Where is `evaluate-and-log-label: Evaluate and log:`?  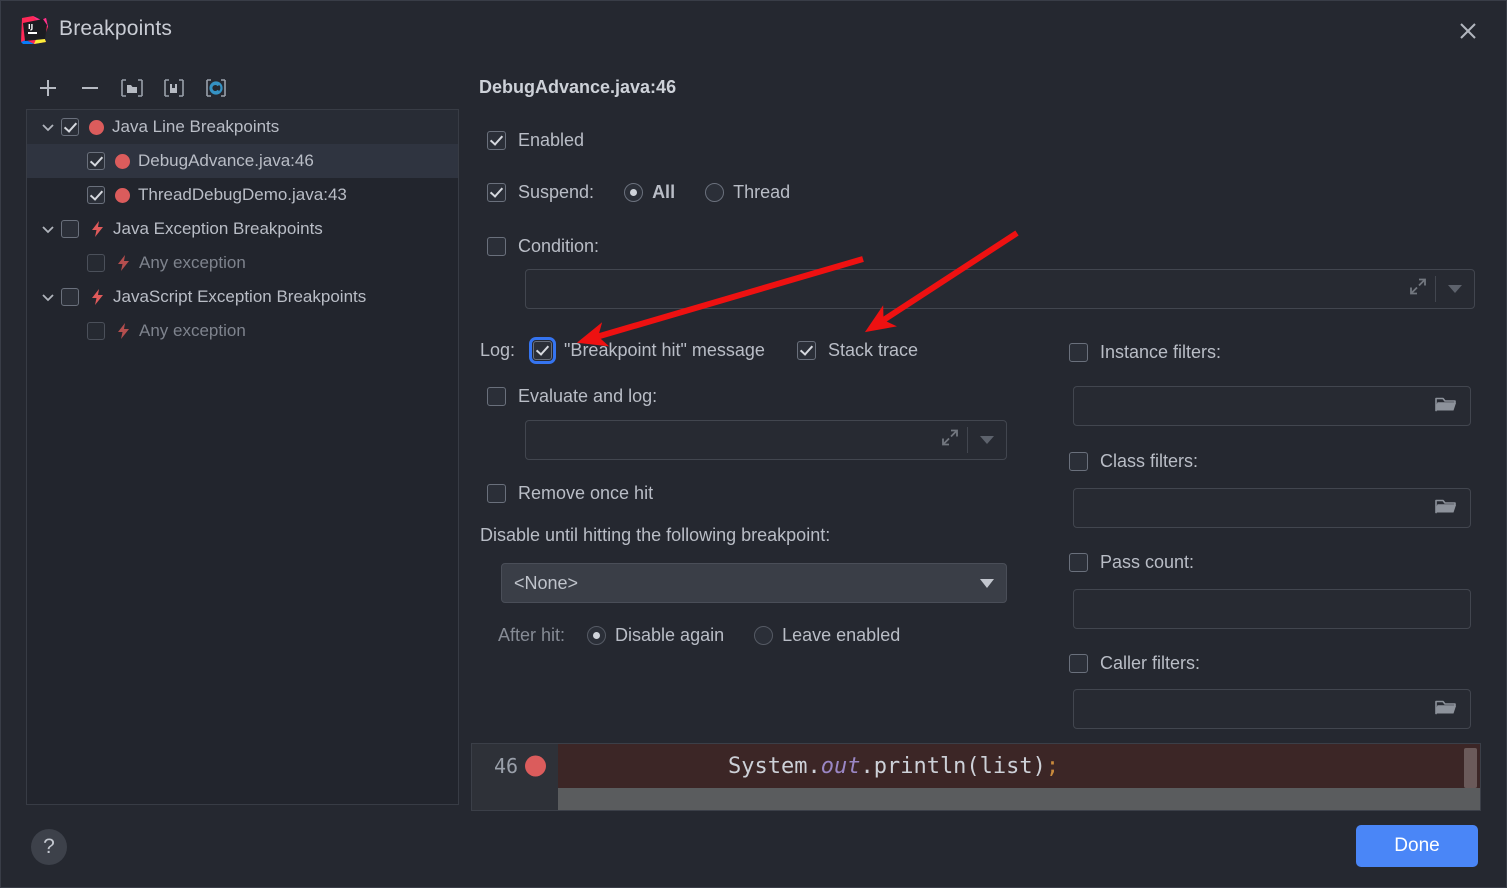
evaluate-and-log-label: Evaluate and log: is located at coordinates (588, 396).